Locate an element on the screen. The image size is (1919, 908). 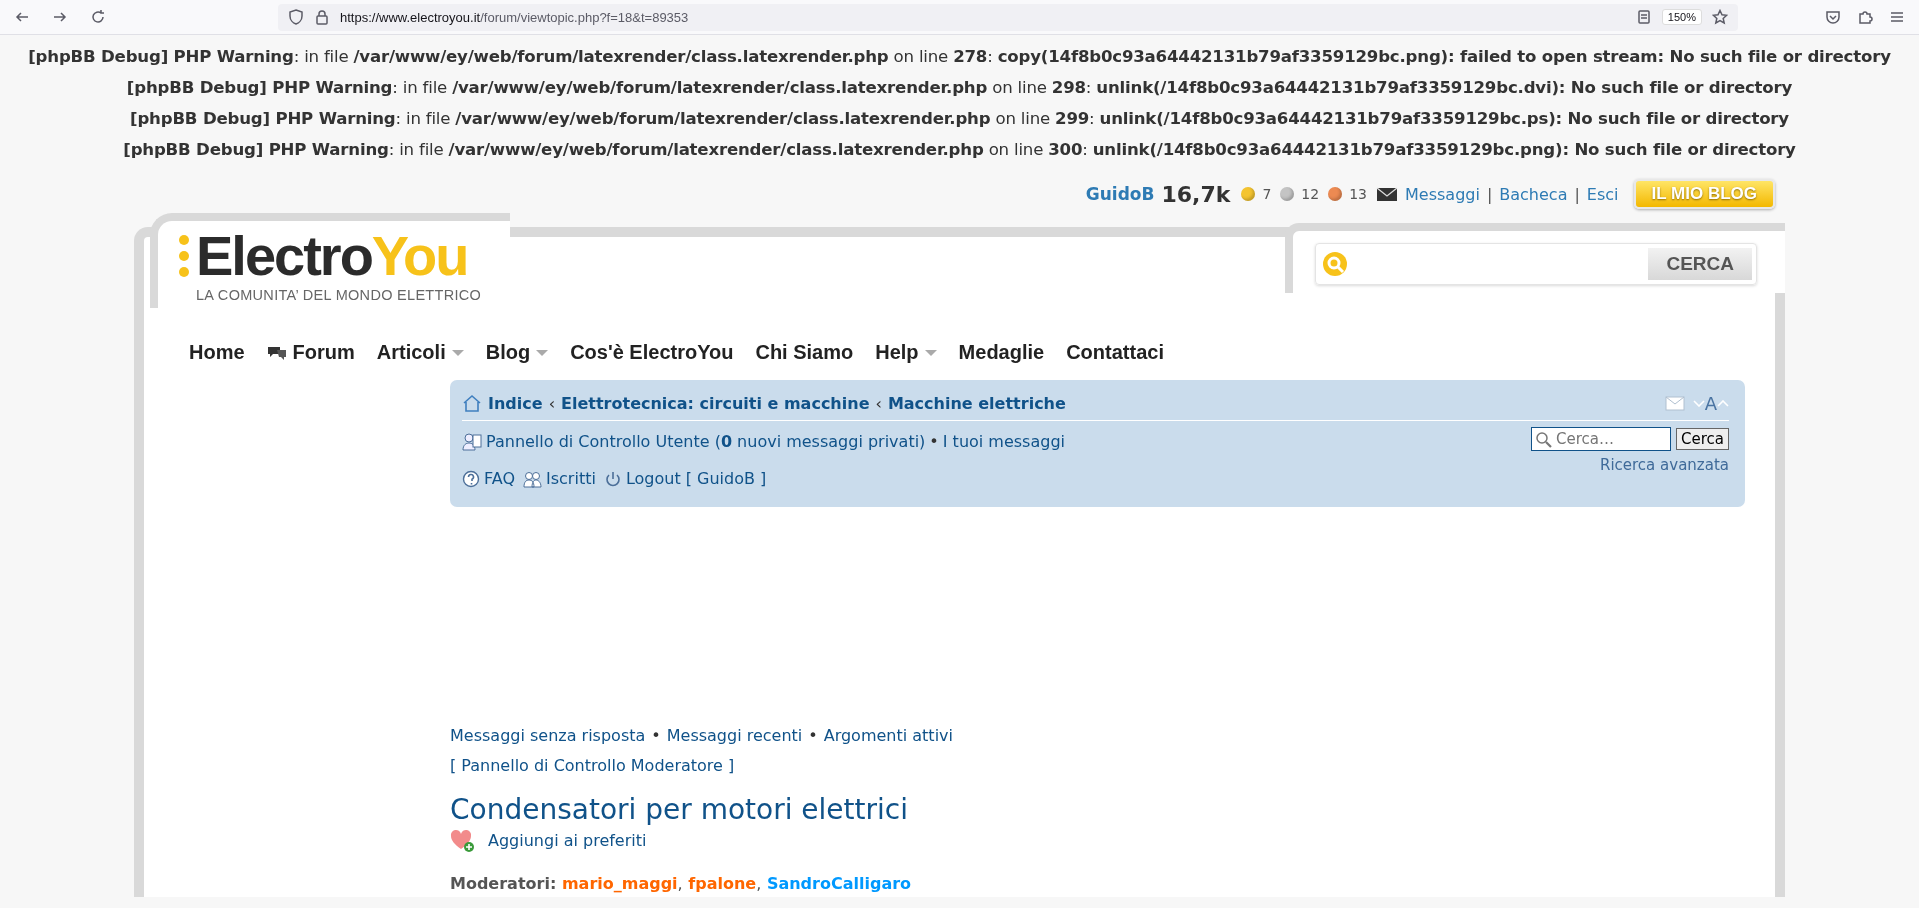
reload-icon is located at coordinates (98, 17).